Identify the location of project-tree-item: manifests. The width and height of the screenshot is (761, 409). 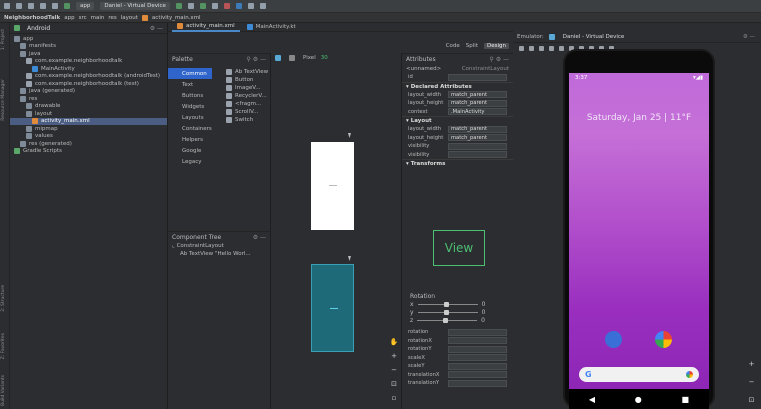
(88, 47).